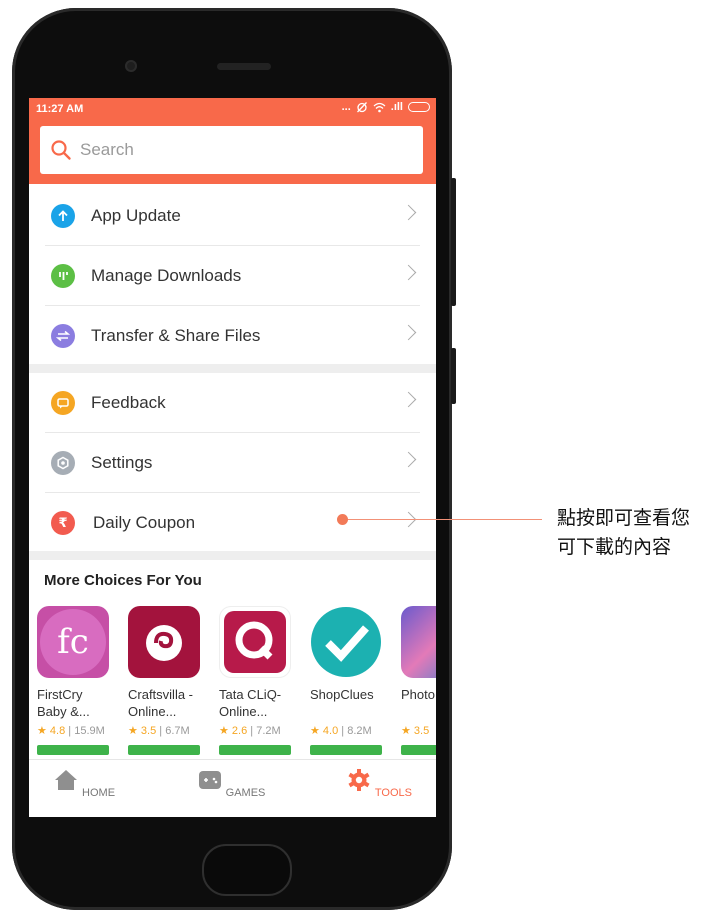 Image resolution: width=726 pixels, height=913 pixels. What do you see at coordinates (60, 109) in the screenshot?
I see `status-time: 11:27 AM` at bounding box center [60, 109].